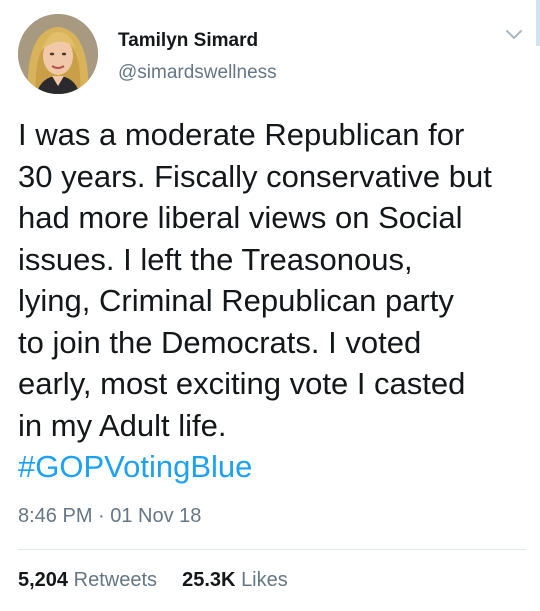  What do you see at coordinates (255, 176) in the screenshot?
I see `tweet-text-line: 30 years. Fiscally conservative but` at bounding box center [255, 176].